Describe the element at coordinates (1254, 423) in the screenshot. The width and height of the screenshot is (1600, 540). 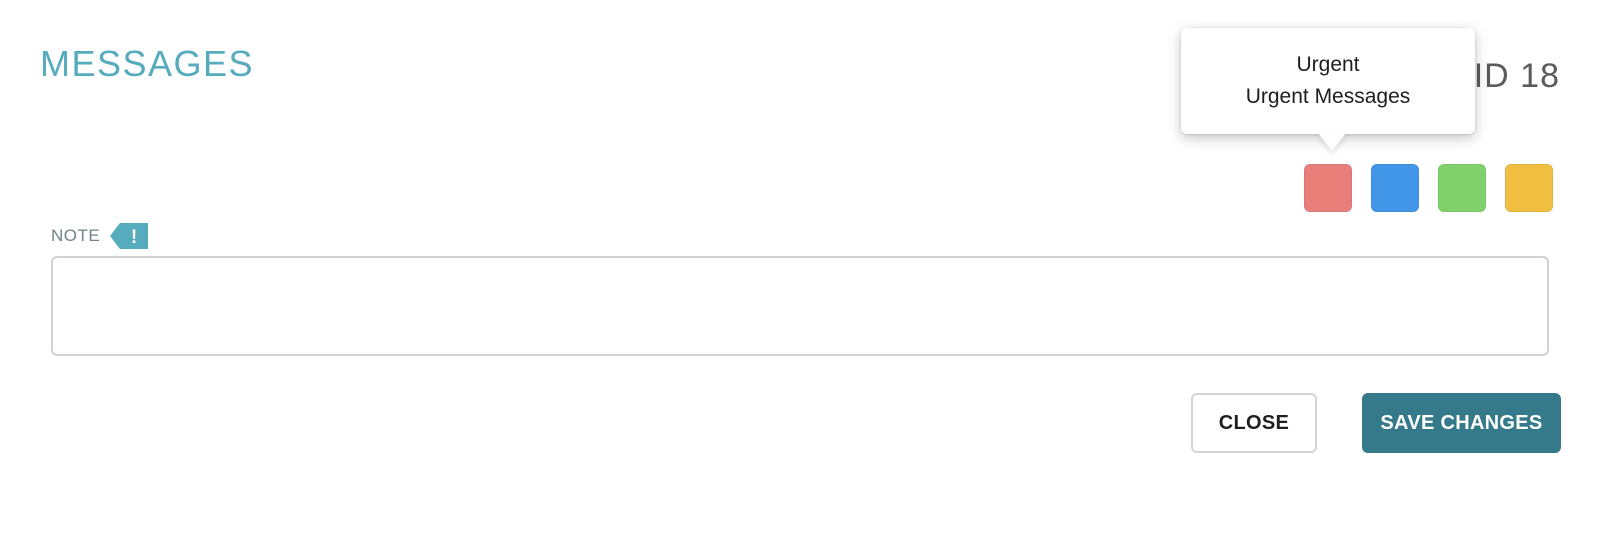
I see `close-button: CLOSE` at that location.